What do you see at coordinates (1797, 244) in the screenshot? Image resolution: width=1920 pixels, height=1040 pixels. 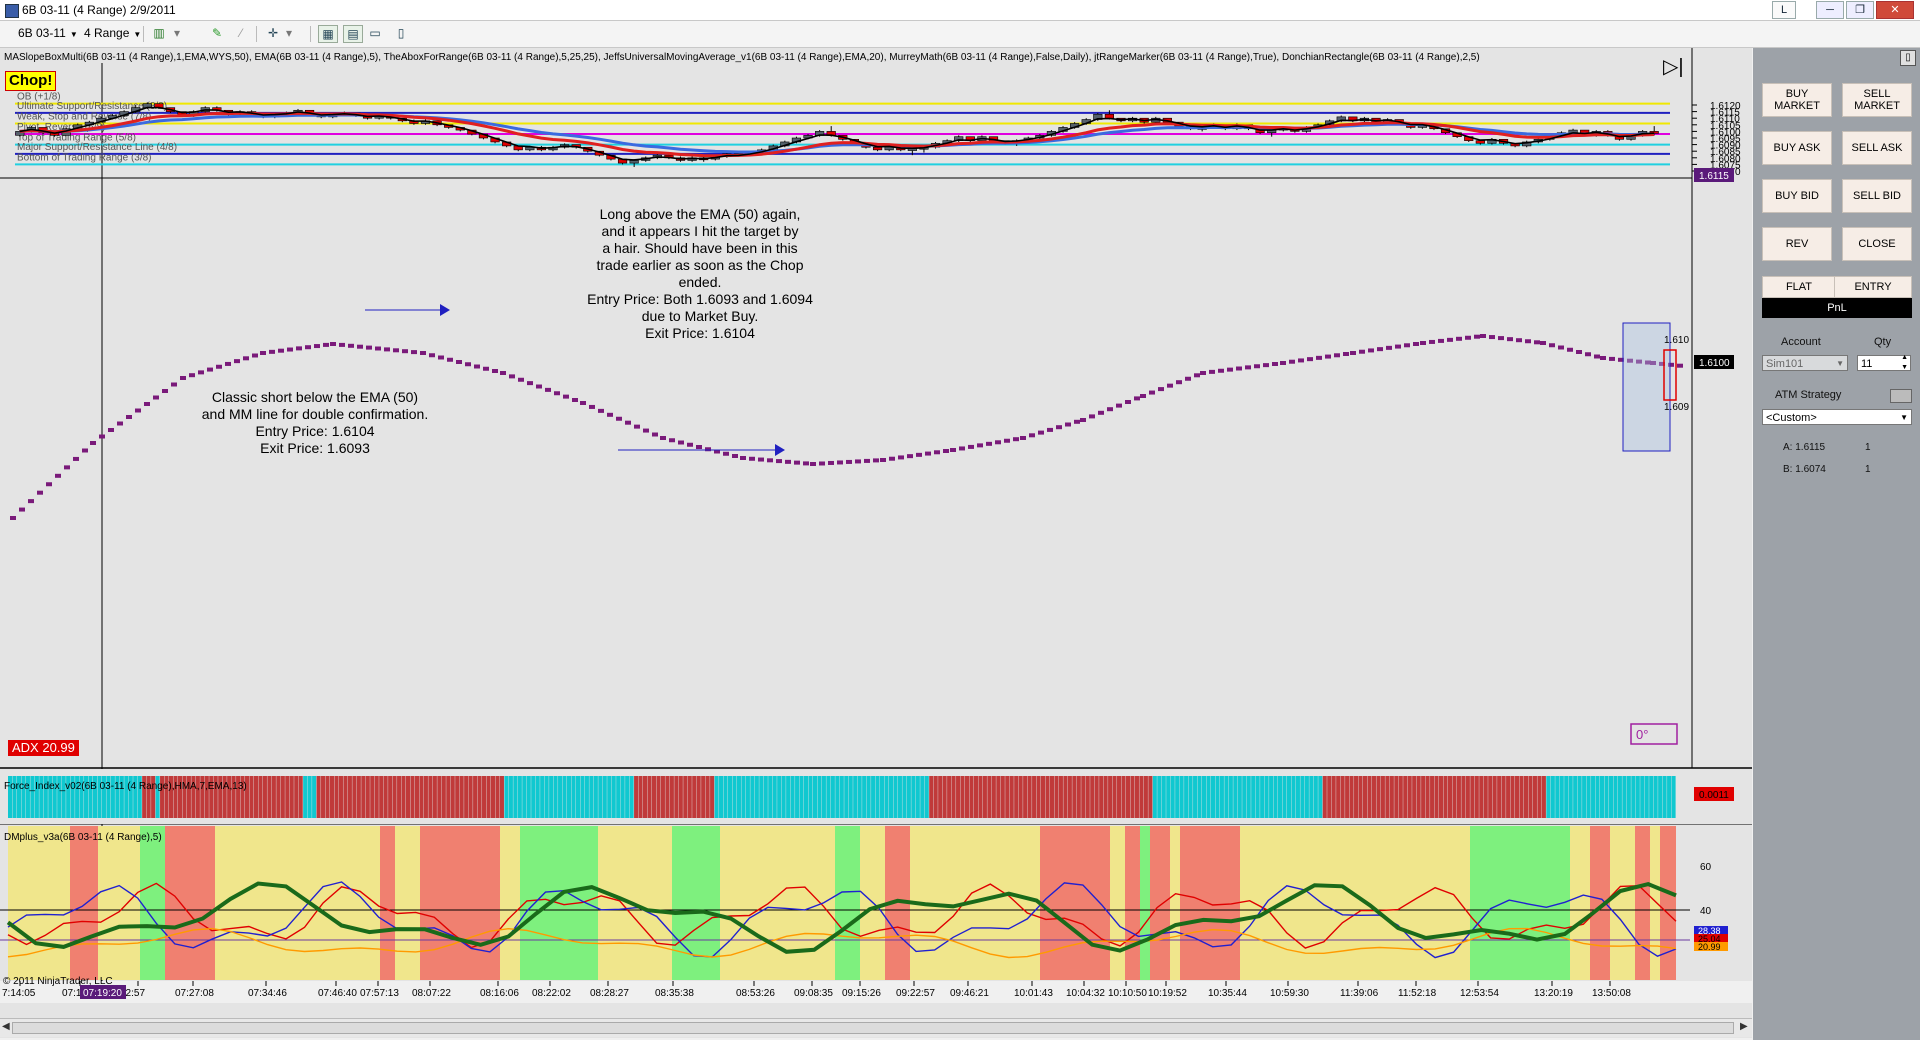 I see `reverse-button: REV` at bounding box center [1797, 244].